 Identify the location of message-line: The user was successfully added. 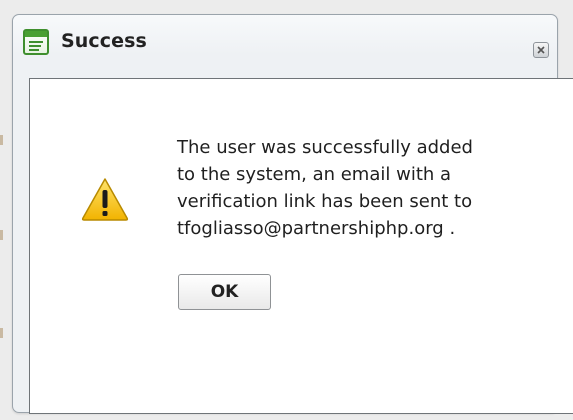
(325, 147).